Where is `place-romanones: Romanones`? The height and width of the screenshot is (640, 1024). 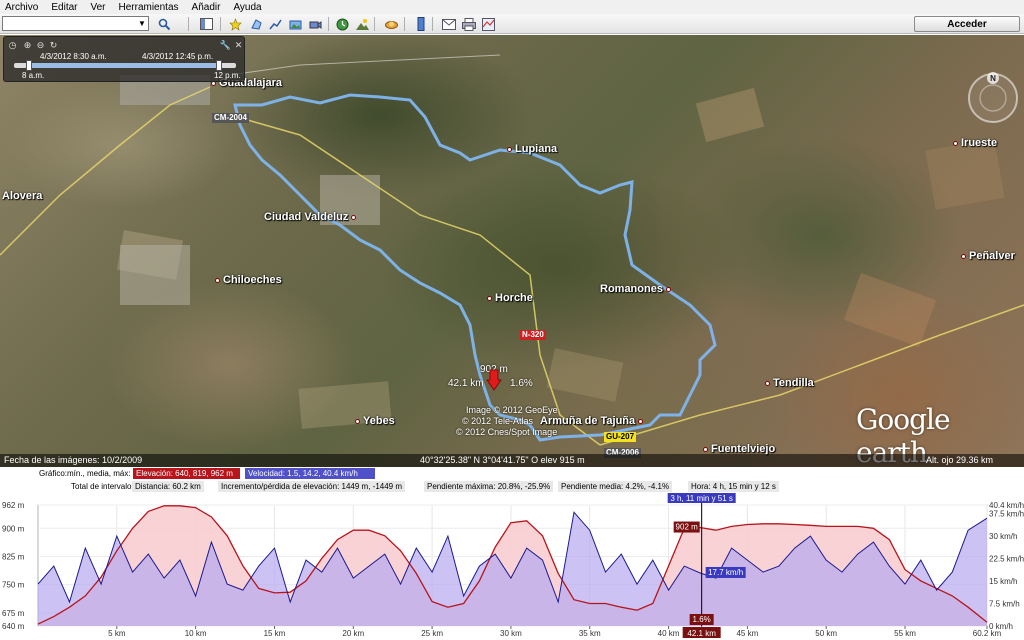
place-romanones: Romanones is located at coordinates (637, 289).